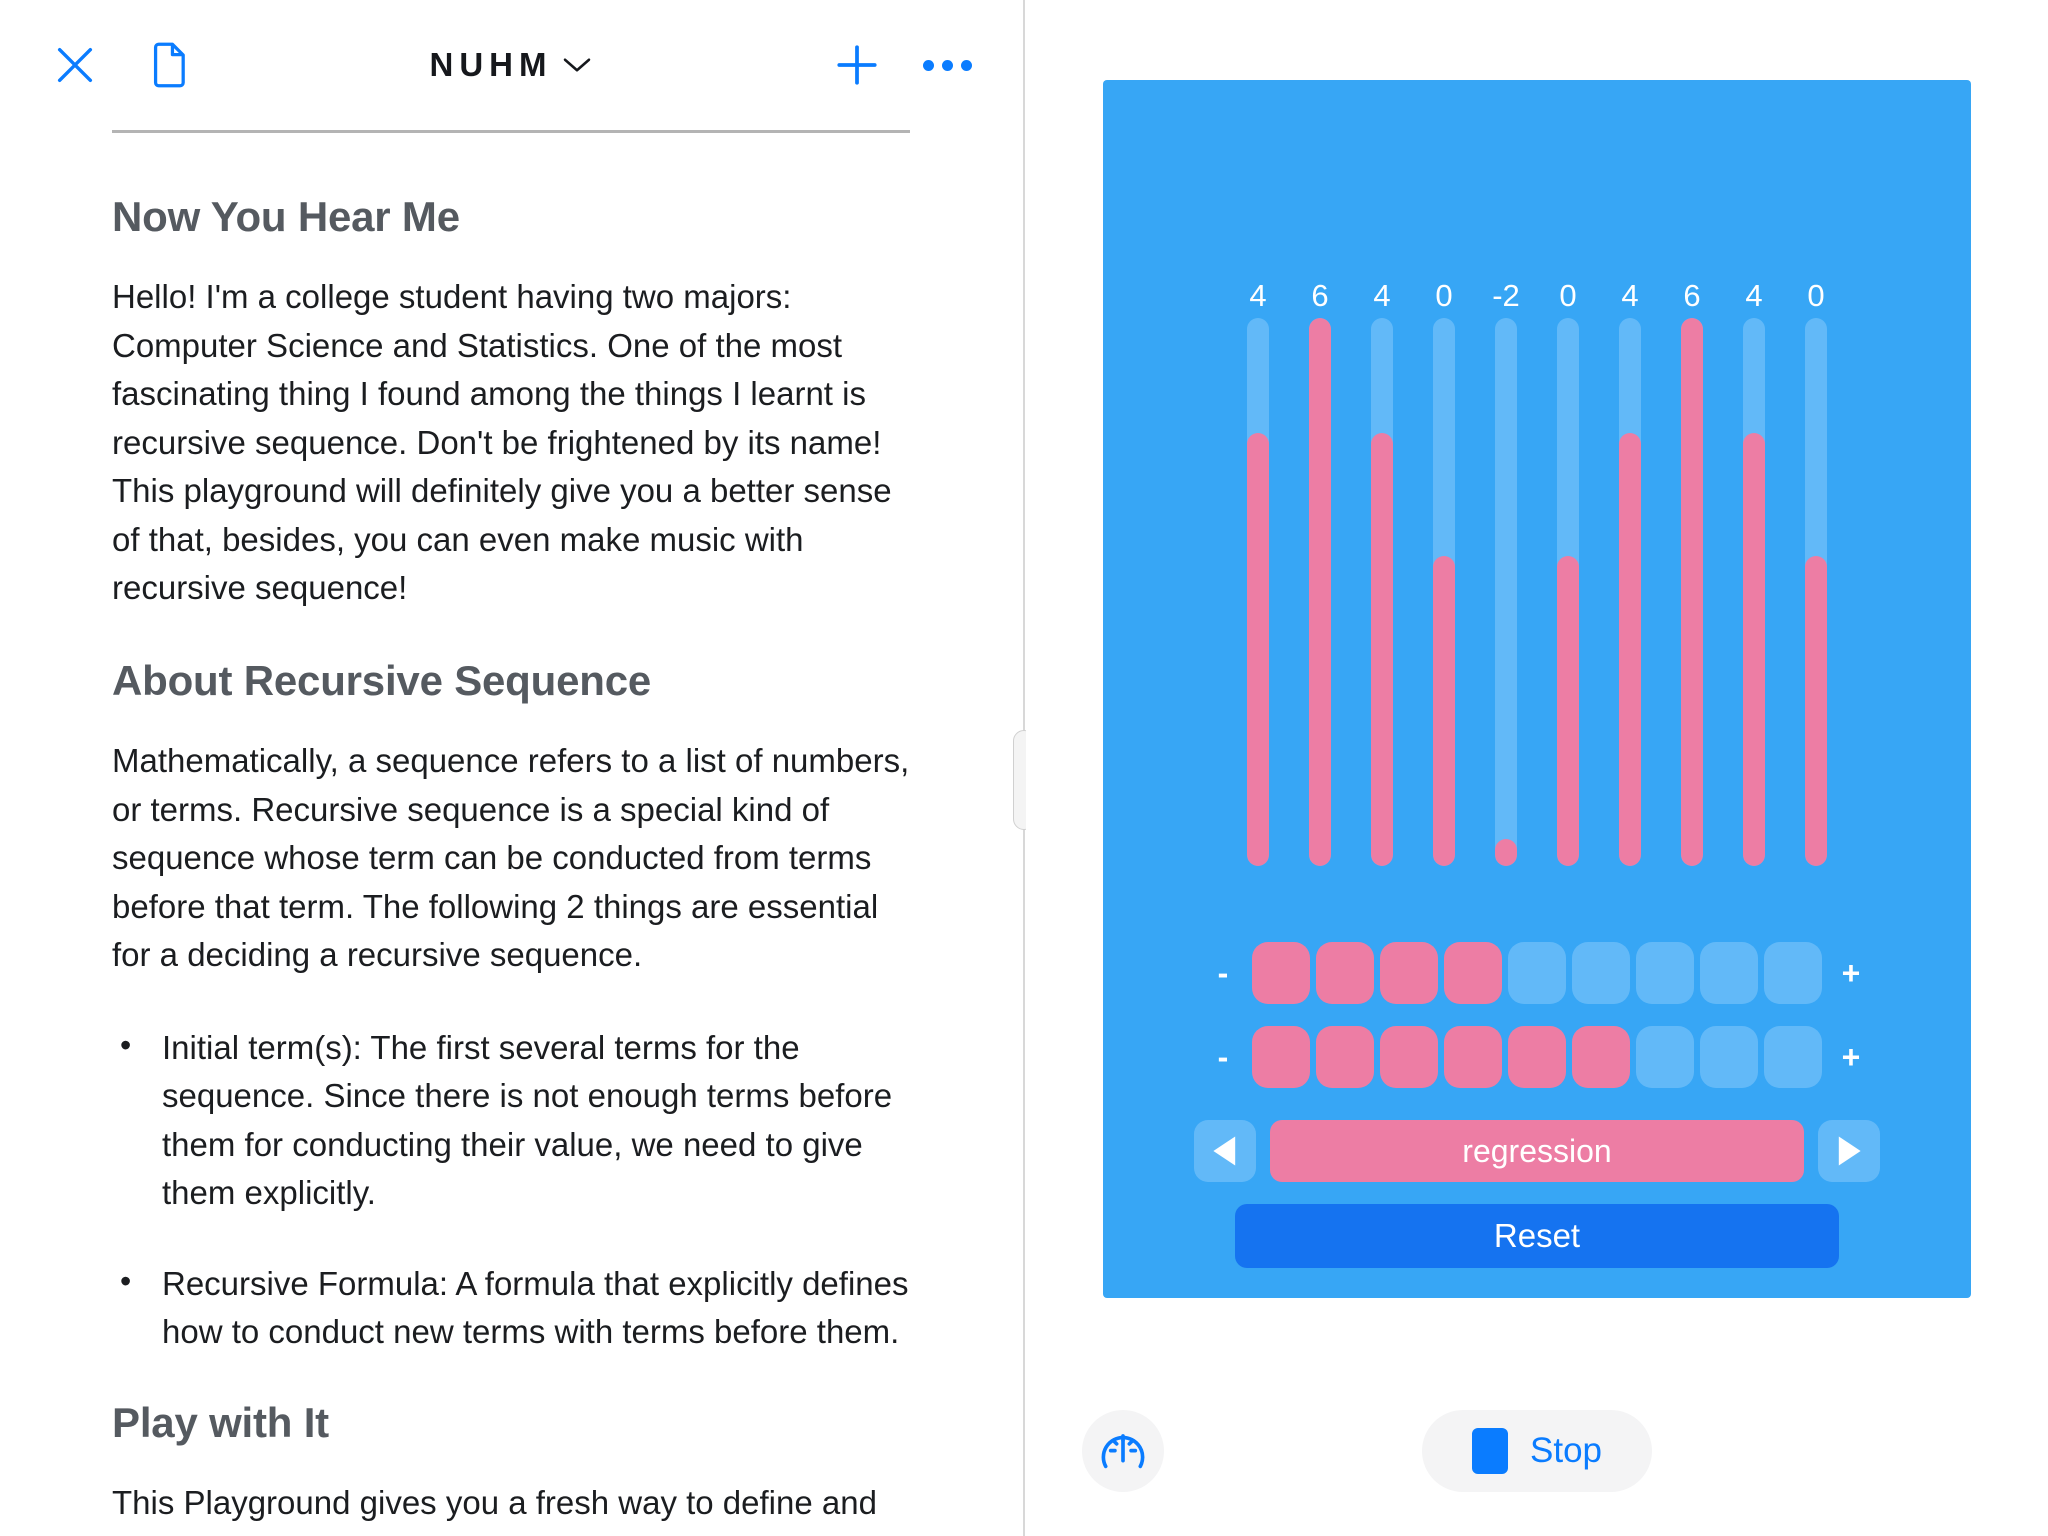  I want to click on more-ellipsis-icon, so click(947, 65).